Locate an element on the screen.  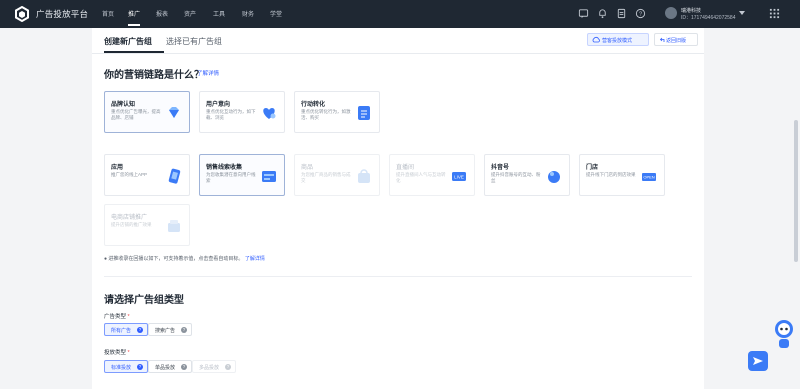
card-live-room: 直播间 提升直播间人气与互动转化 LIVE is located at coordinates (432, 175).